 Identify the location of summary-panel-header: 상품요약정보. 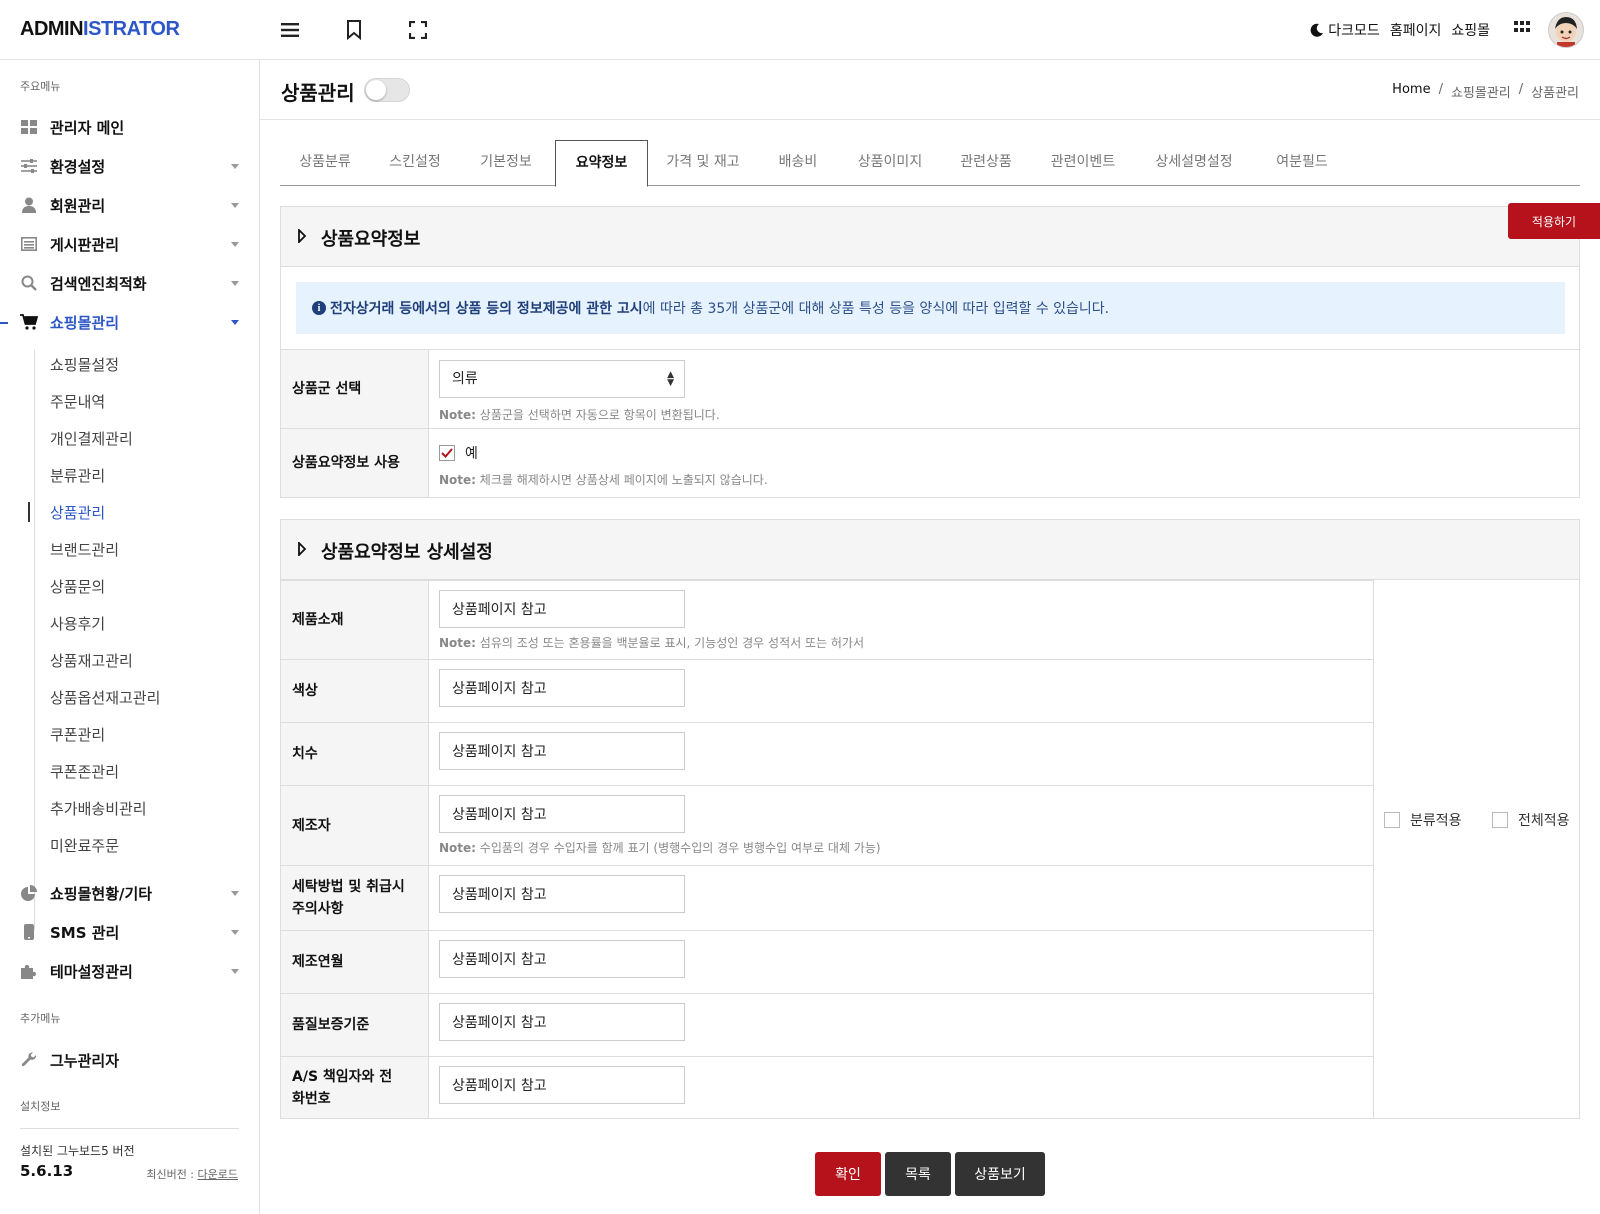
(930, 237).